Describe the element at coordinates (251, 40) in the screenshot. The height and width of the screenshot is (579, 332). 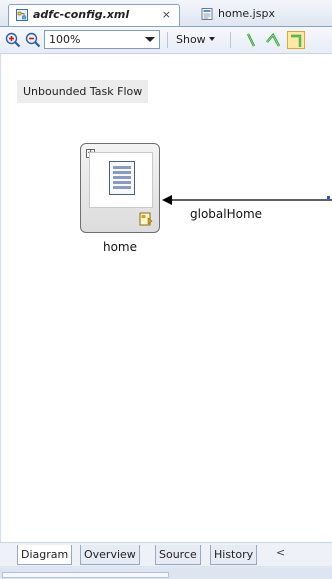
I see `straight-line-icon` at that location.